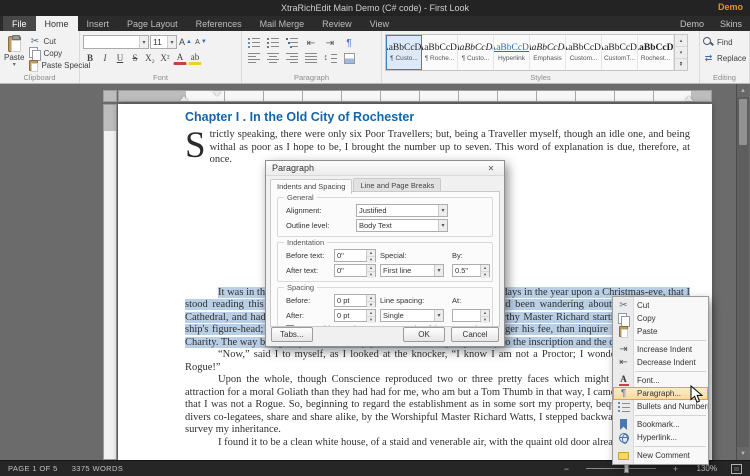  I want to click on zoom-out-button: −, so click(566, 468).